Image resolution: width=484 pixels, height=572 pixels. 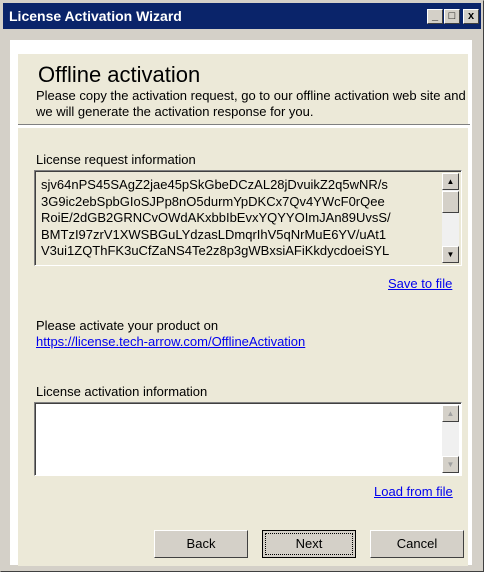 I want to click on scroll-thumb, so click(x=450, y=202).